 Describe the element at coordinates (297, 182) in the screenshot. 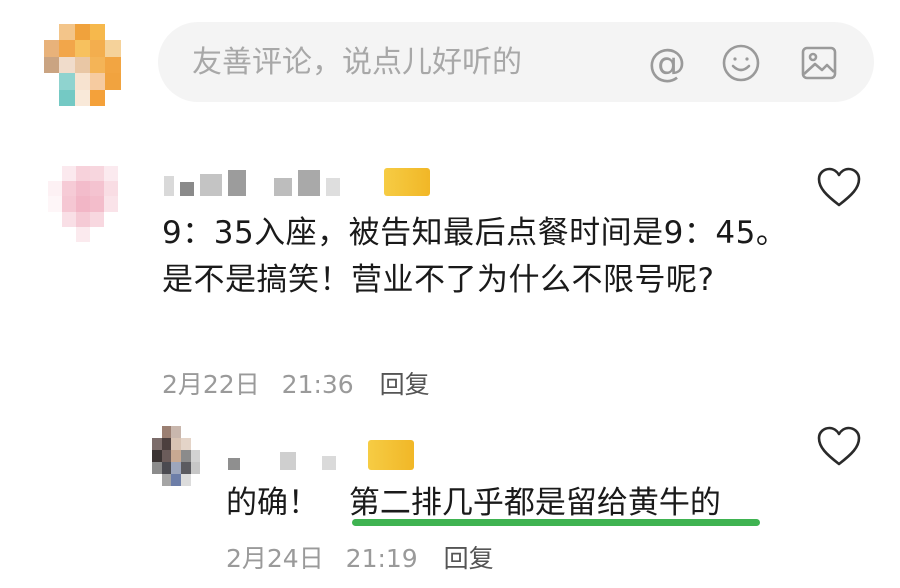

I see `commenter-name-blurred` at that location.